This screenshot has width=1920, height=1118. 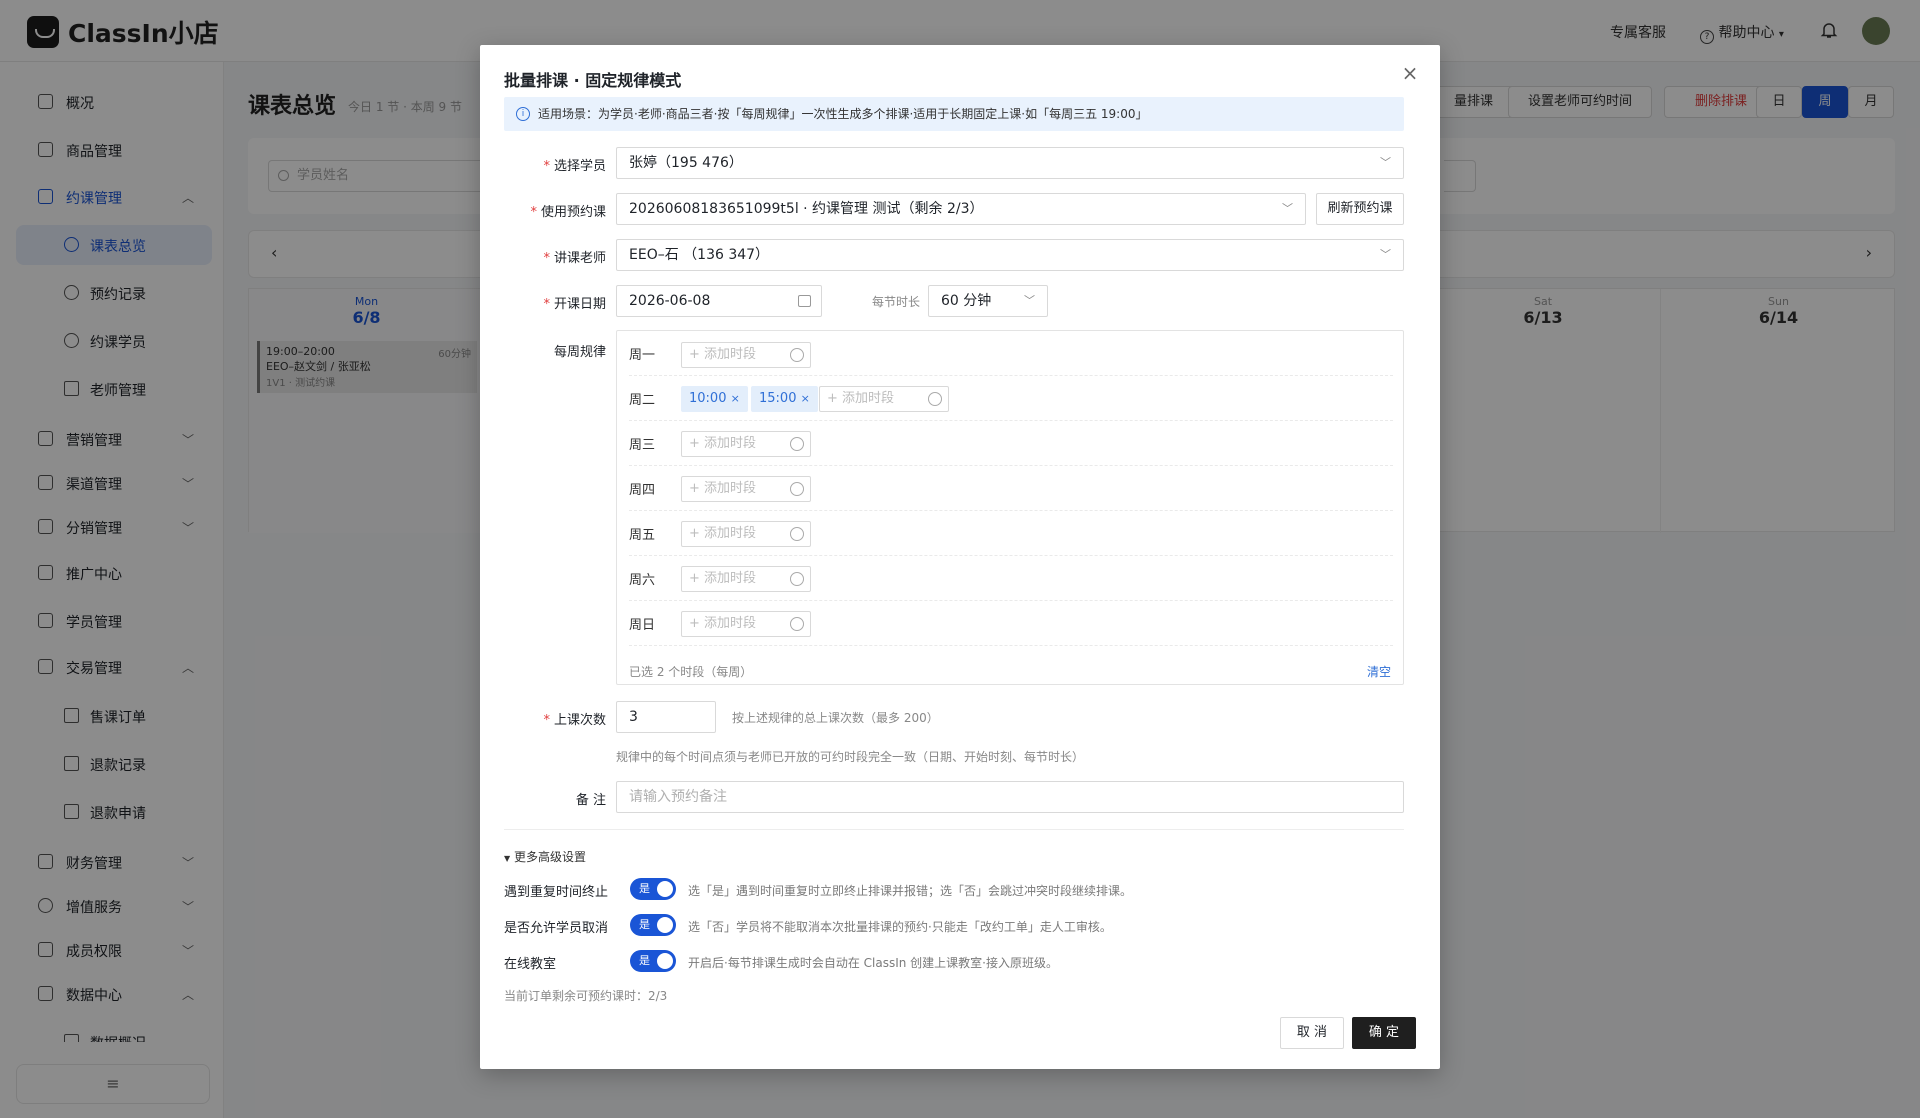 I want to click on weekday-label: 周三, so click(x=642, y=445).